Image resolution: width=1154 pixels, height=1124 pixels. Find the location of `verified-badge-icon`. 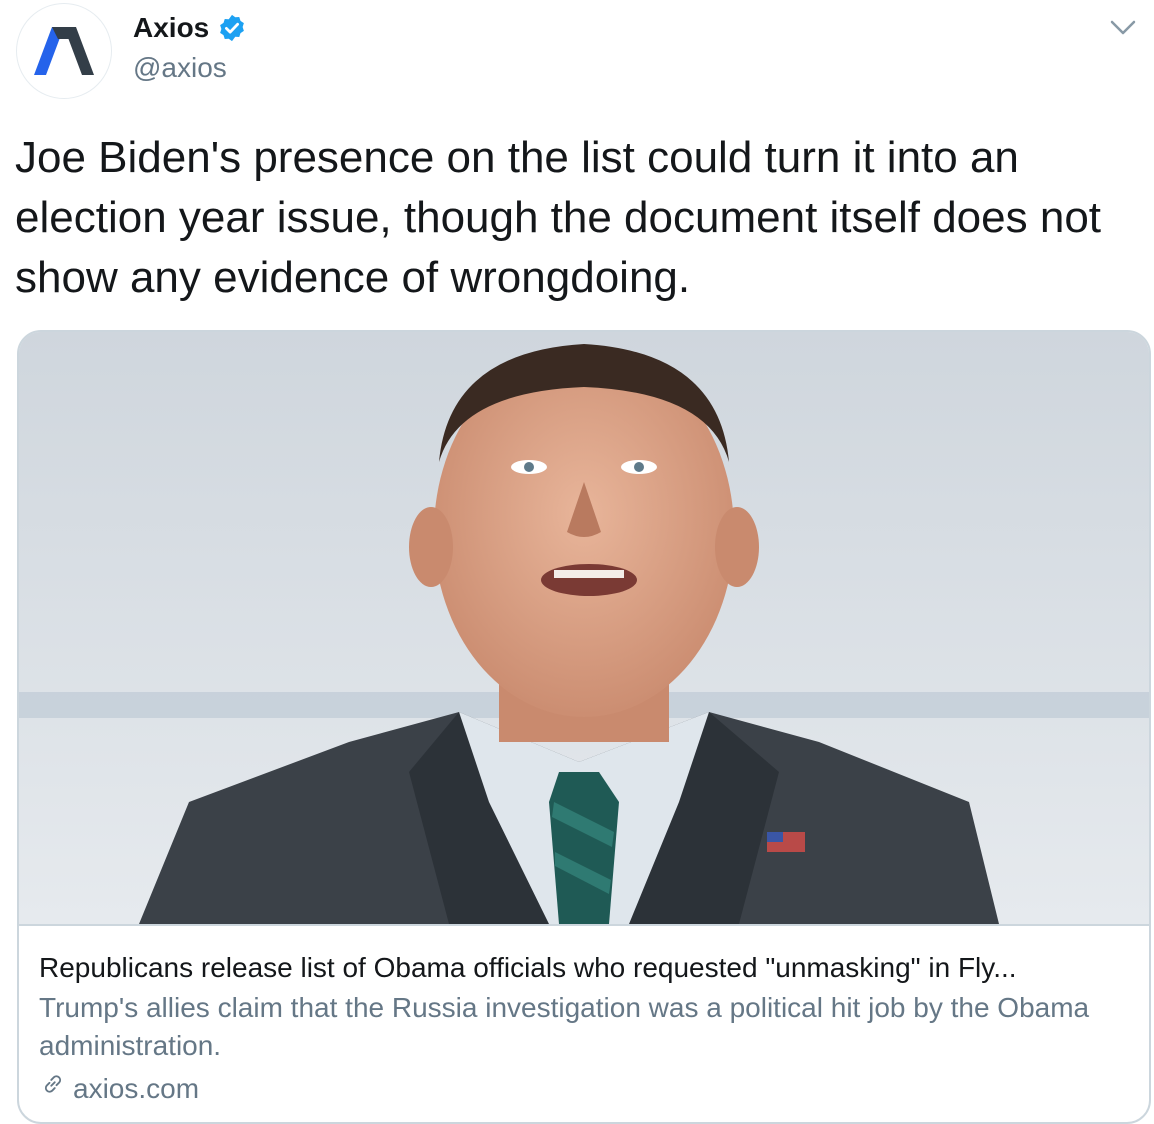

verified-badge-icon is located at coordinates (232, 28).